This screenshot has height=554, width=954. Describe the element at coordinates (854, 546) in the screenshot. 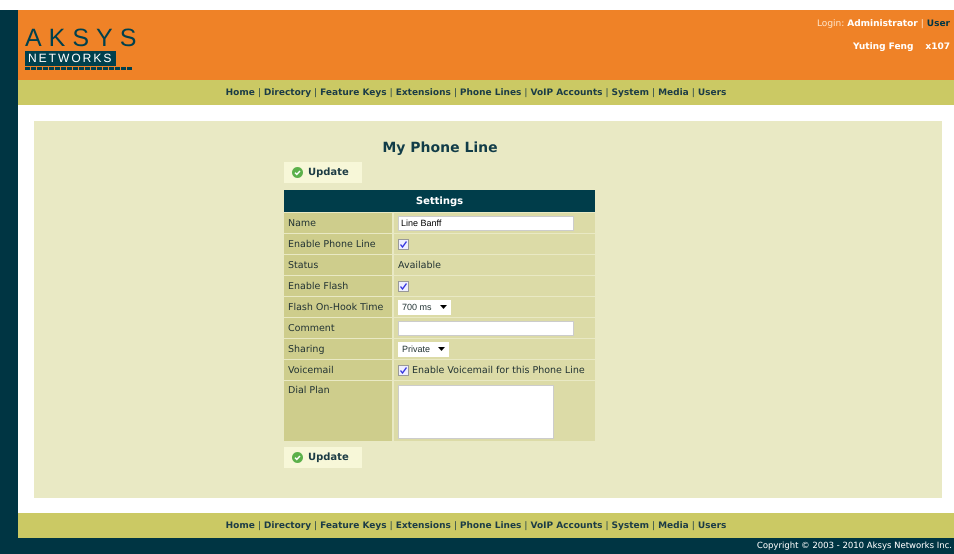

I see `copyright-text: Copyright © 2003 - 2010 Aksys Networks Inc.` at that location.